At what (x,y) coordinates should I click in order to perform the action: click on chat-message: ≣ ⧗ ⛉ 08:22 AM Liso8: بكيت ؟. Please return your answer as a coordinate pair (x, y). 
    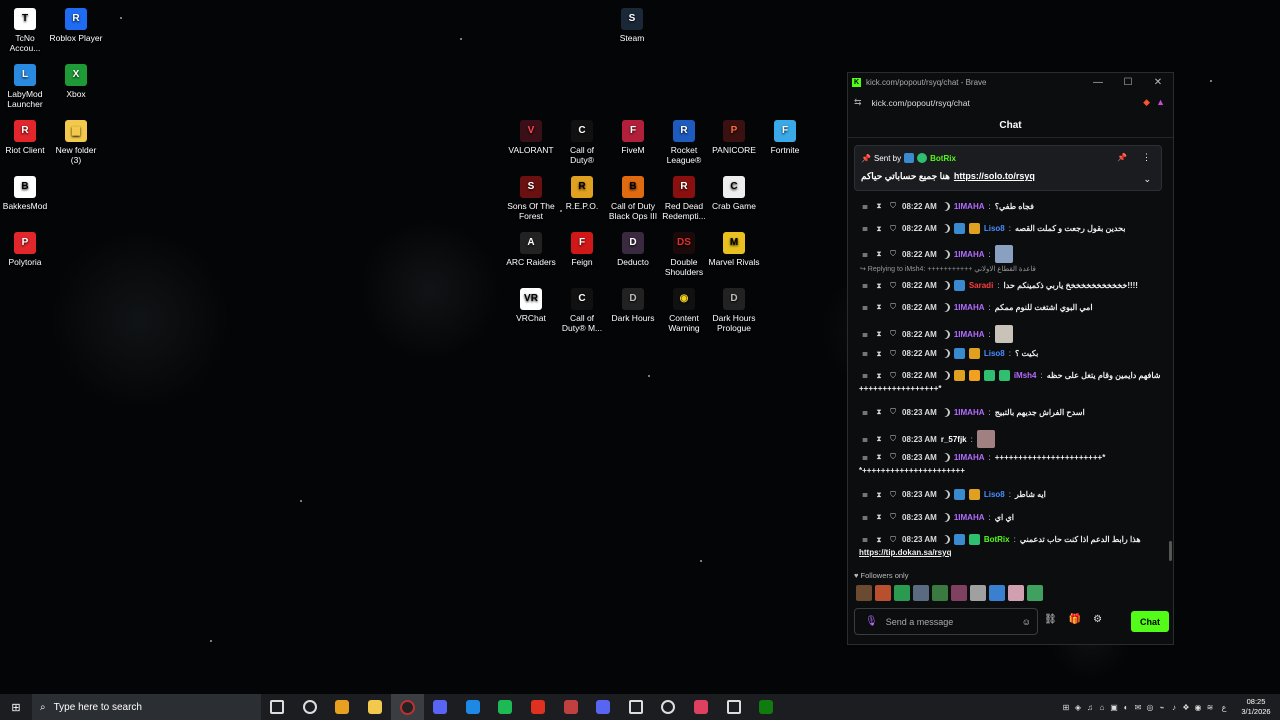
    Looking at the image, I should click on (949, 353).